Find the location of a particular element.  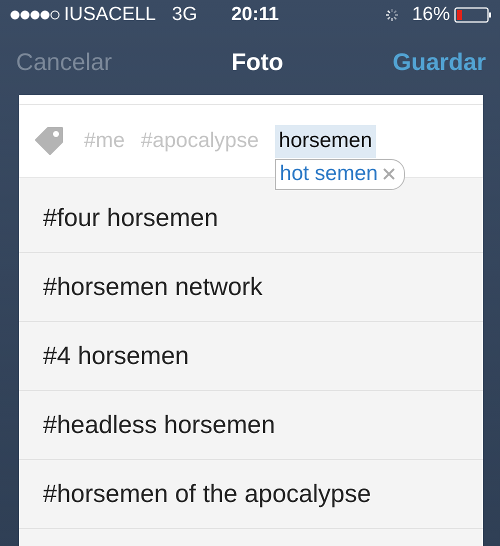

suggestion-item: #4 horsemen is located at coordinates (251, 356).